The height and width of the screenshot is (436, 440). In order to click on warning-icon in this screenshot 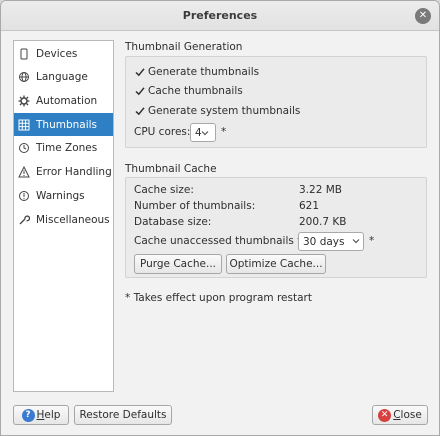, I will do `click(24, 171)`.